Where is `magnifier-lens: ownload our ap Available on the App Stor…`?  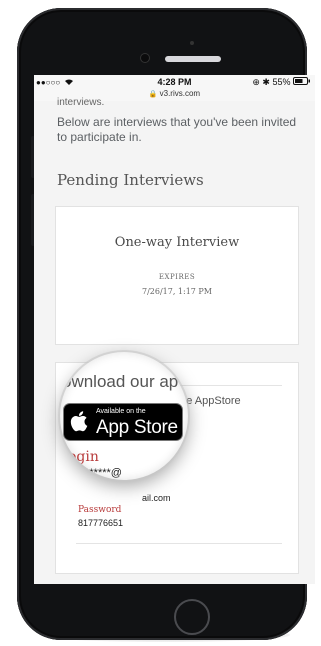 magnifier-lens: ownload our ap Available on the App Stor… is located at coordinates (124, 416).